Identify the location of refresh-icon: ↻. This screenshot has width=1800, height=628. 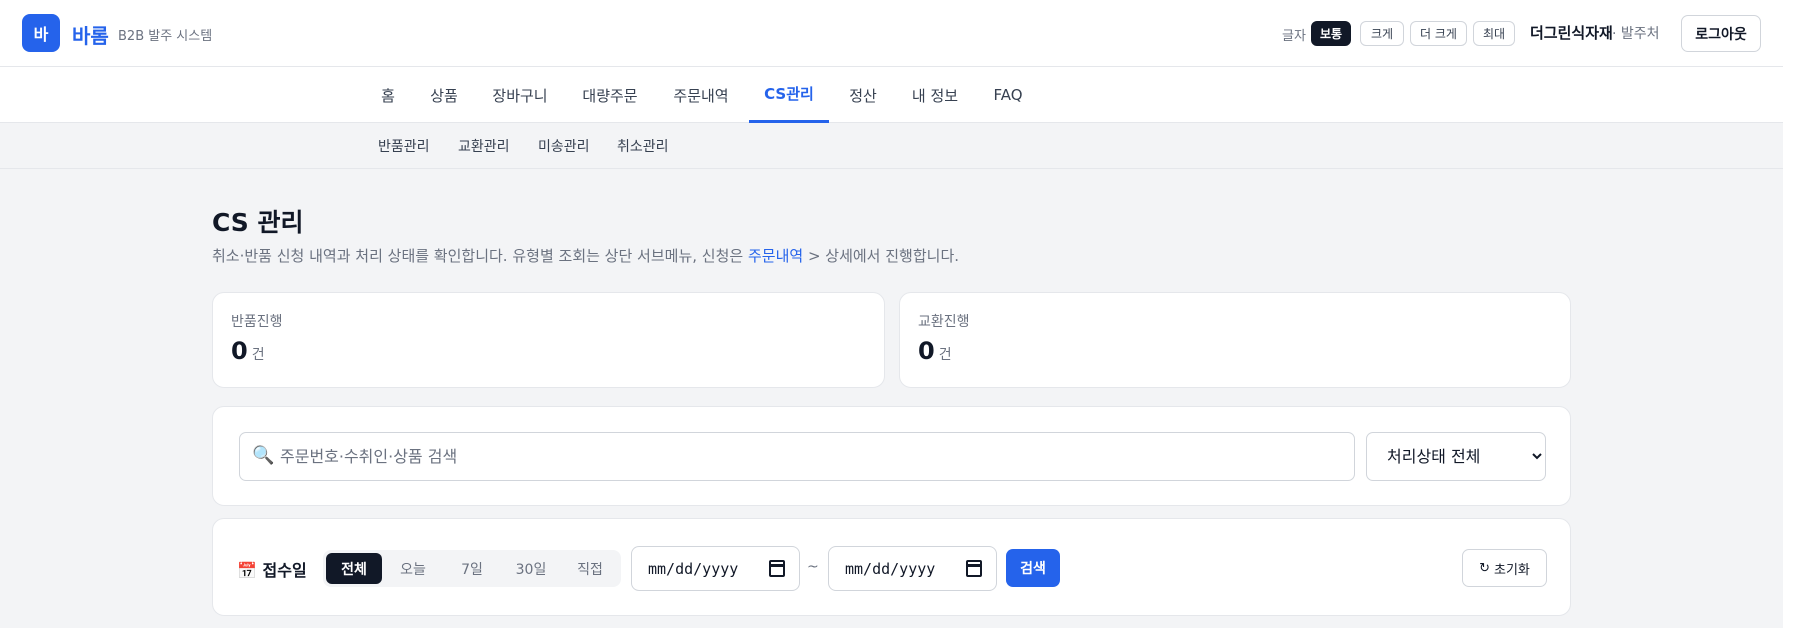
(1484, 568).